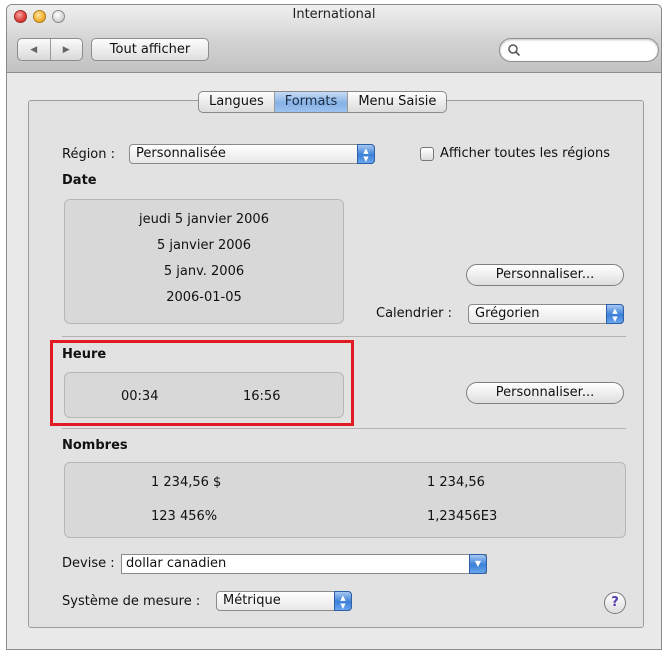 Image resolution: width=670 pixels, height=654 pixels. I want to click on date-sample-long: jeudi 5 janvier 2006, so click(204, 219).